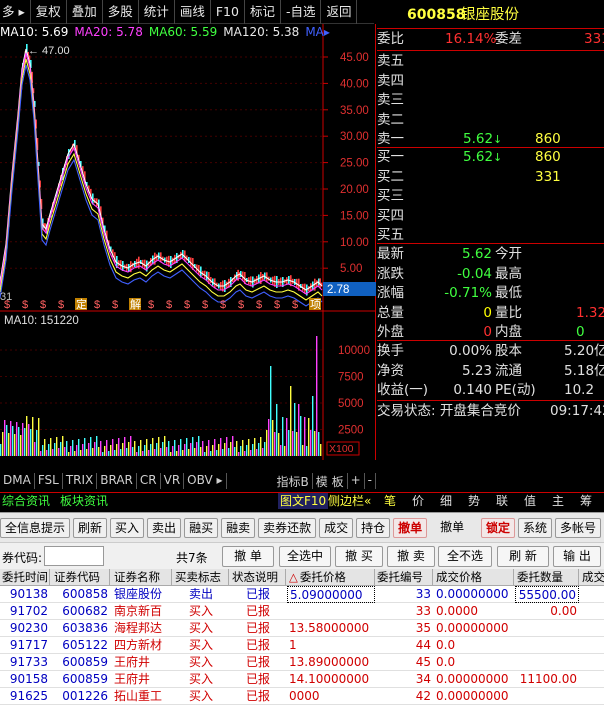 Image resolution: width=604 pixels, height=721 pixels. Describe the element at coordinates (121, 12) in the screenshot. I see `toolbar-button-3: 多股` at that location.